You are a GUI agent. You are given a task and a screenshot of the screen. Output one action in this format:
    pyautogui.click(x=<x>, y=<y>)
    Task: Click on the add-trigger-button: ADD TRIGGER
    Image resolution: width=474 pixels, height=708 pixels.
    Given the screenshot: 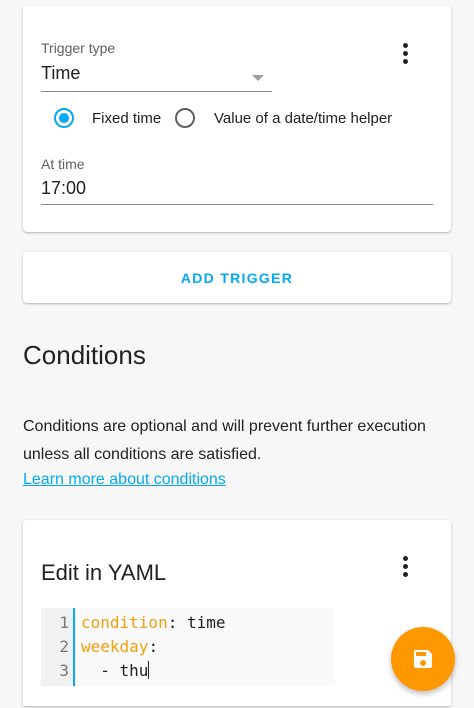 What is the action you would take?
    pyautogui.click(x=237, y=278)
    